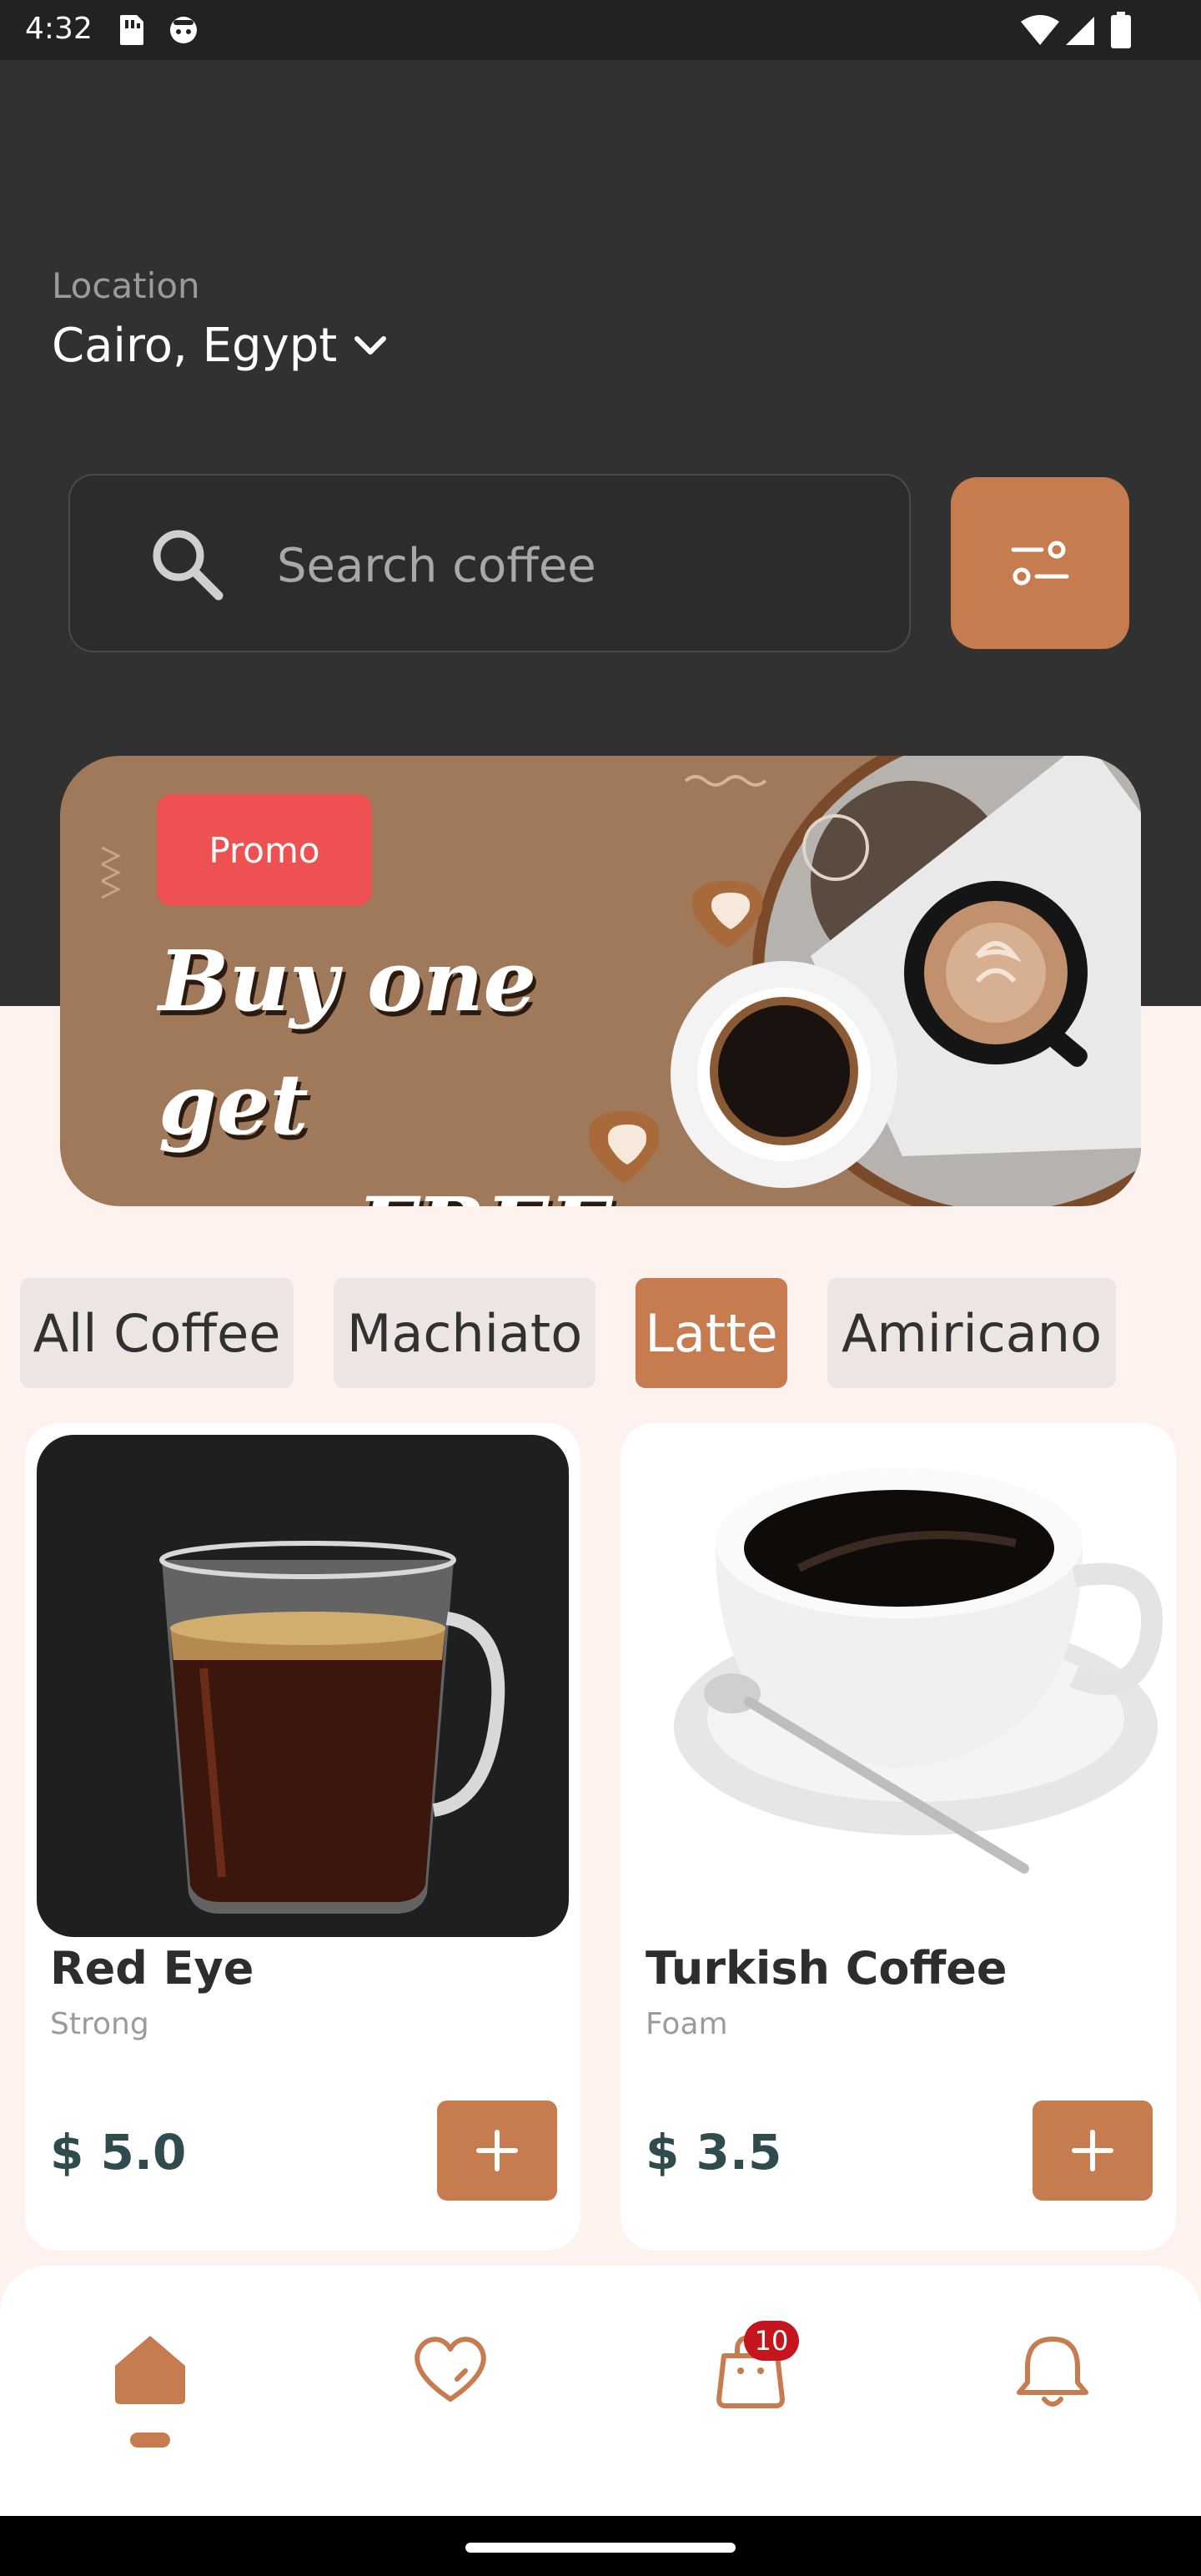  What do you see at coordinates (1040, 30) in the screenshot?
I see `wifi-icon` at bounding box center [1040, 30].